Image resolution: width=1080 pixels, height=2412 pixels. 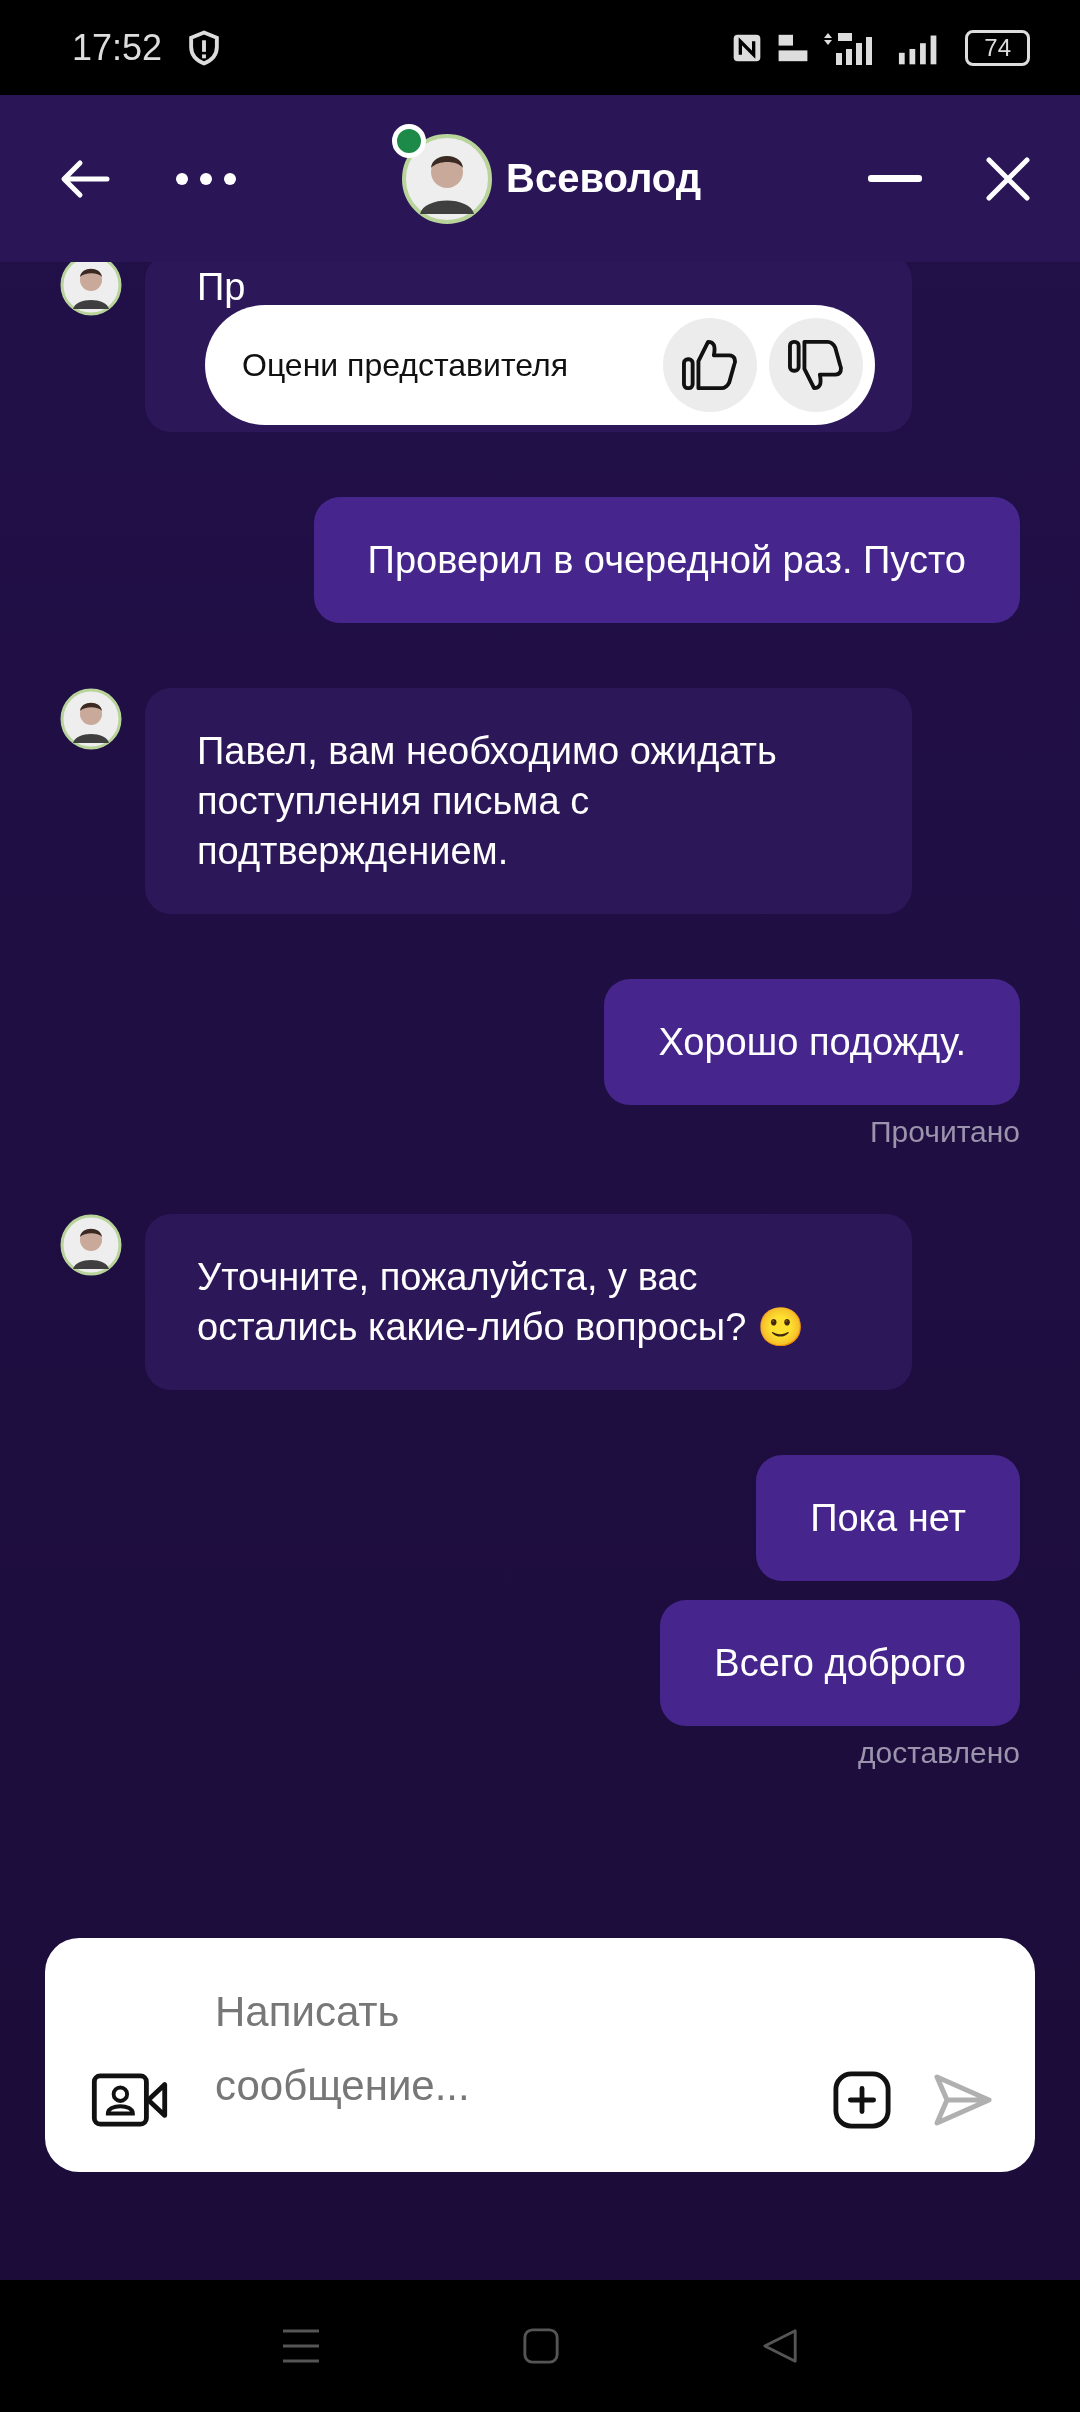 What do you see at coordinates (405, 365) in the screenshot?
I see `rating-prompt: Оцени представителя` at bounding box center [405, 365].